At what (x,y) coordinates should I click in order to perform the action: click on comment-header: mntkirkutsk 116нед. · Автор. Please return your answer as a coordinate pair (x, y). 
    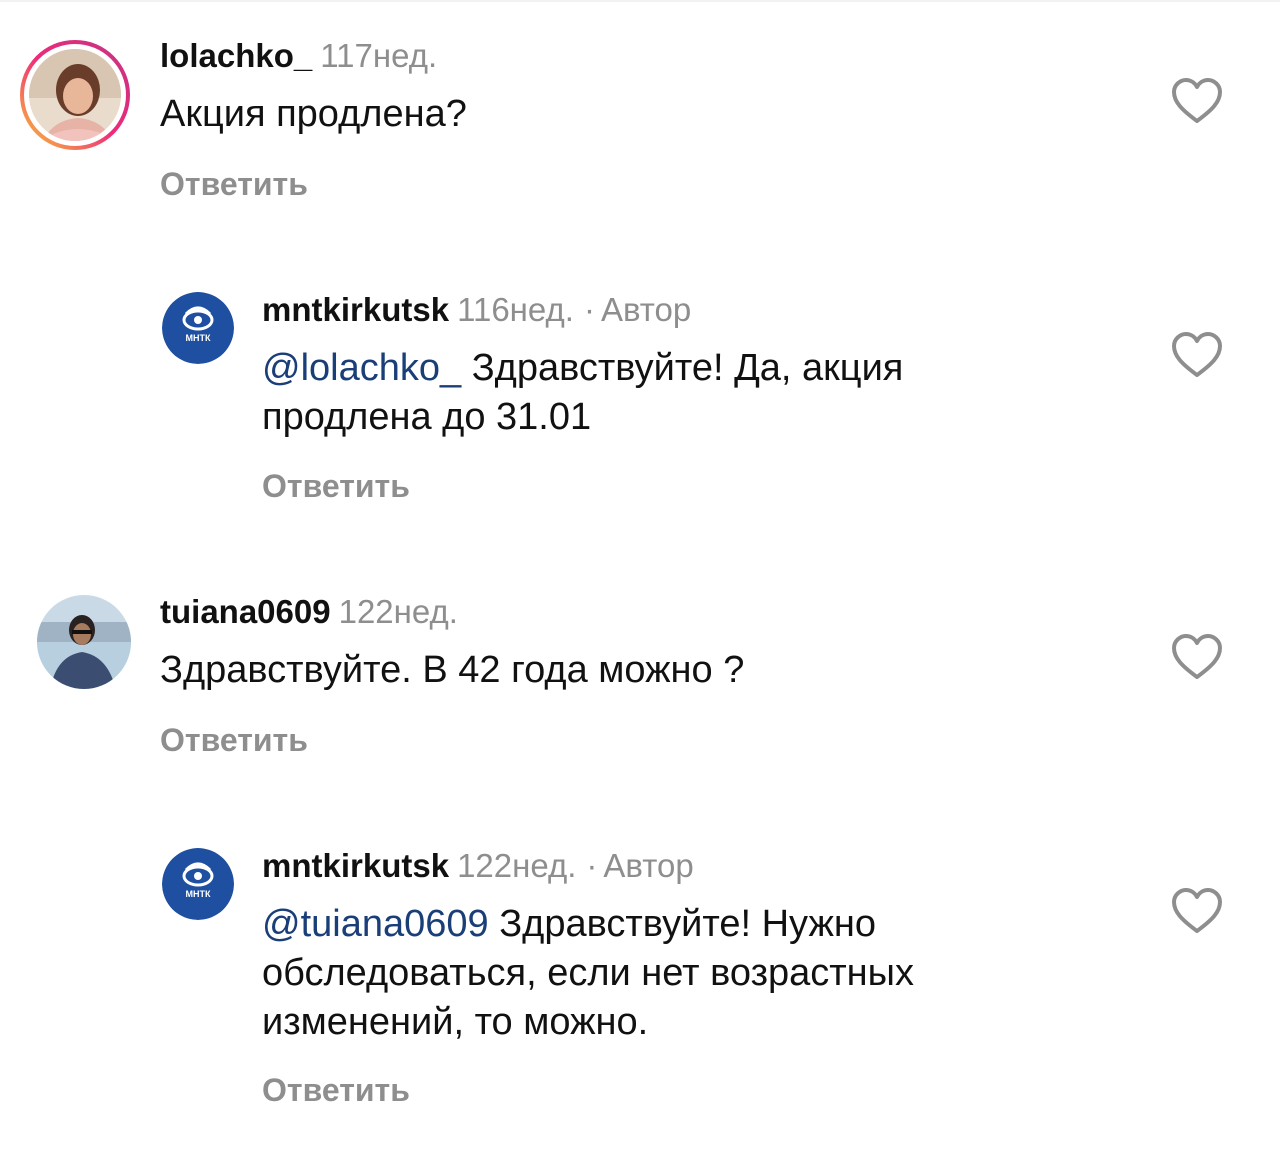
    Looking at the image, I should click on (476, 310).